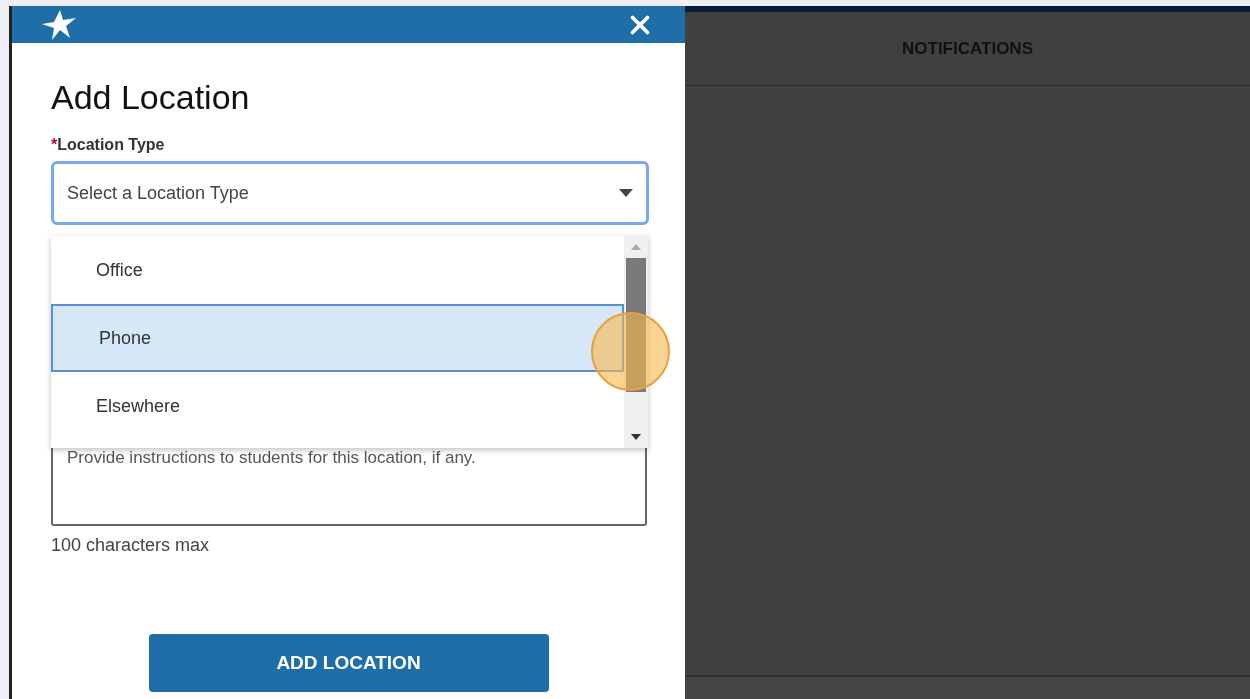 This screenshot has width=1250, height=699. I want to click on add-location-button: ADD LOCATION, so click(348, 663).